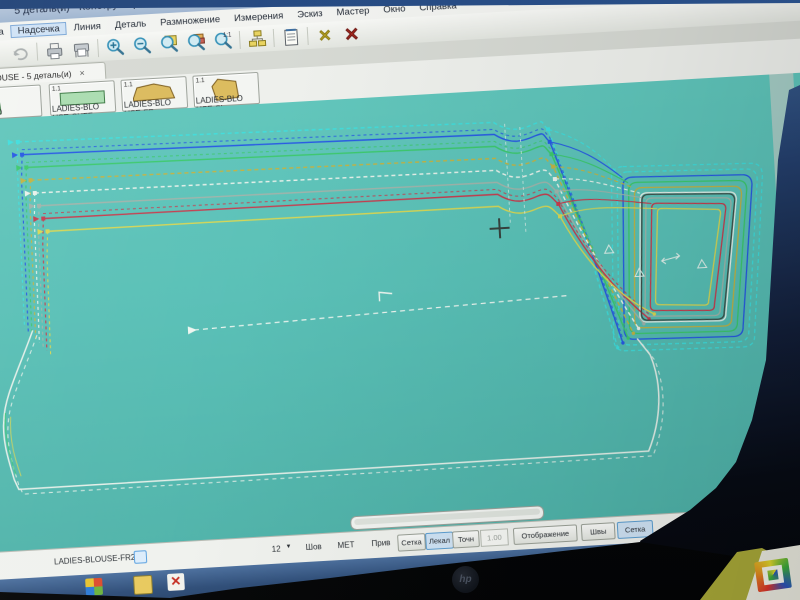 The width and height of the screenshot is (800, 600). What do you see at coordinates (175, 582) in the screenshot?
I see `app-delete-icon: ✕` at bounding box center [175, 582].